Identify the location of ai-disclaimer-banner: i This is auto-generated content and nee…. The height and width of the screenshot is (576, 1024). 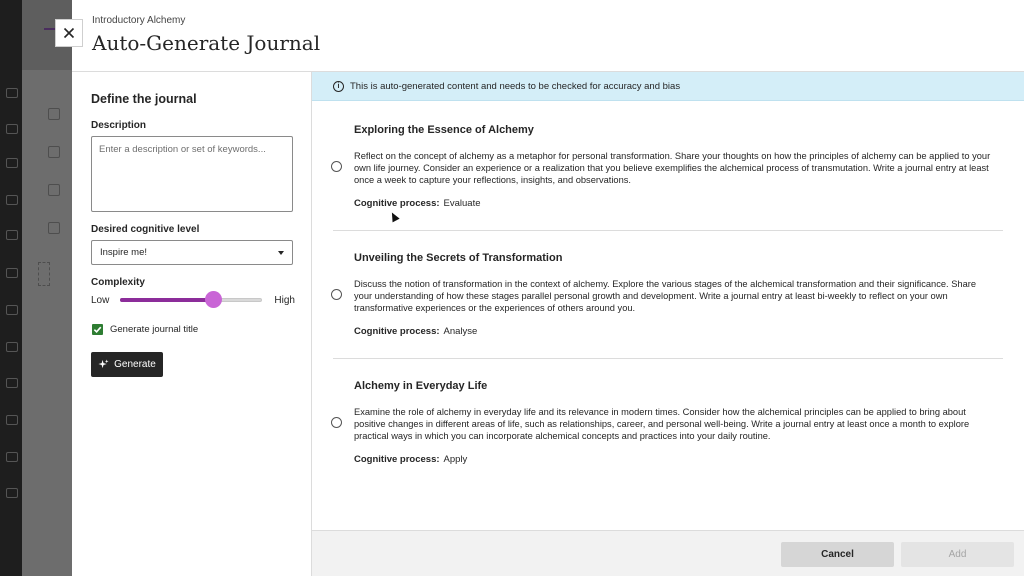
(668, 86).